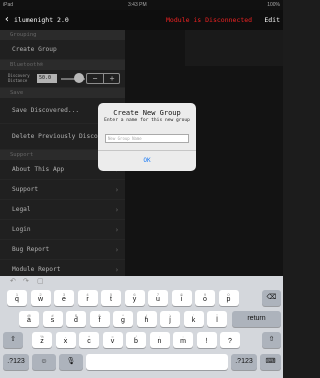 The image size is (320, 378). I want to click on key-label: t, so click(111, 299).